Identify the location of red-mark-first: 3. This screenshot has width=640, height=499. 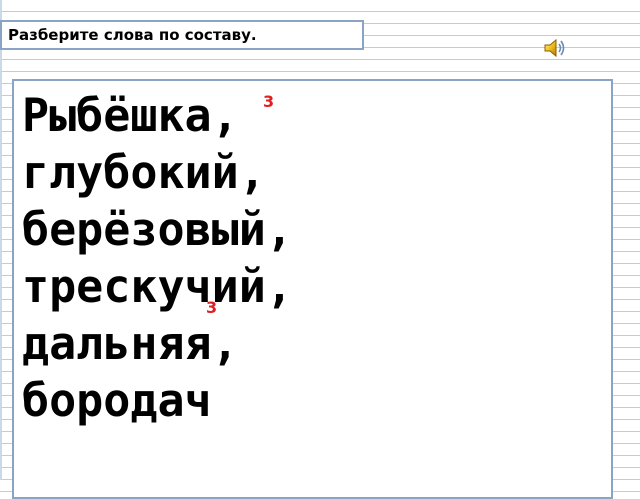
(269, 101).